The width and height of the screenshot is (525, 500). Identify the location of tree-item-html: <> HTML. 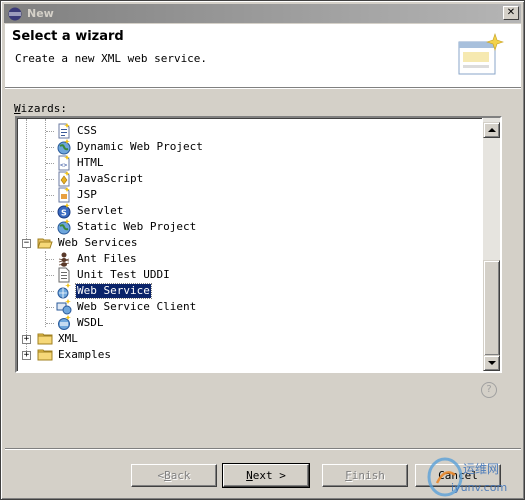
(80, 163).